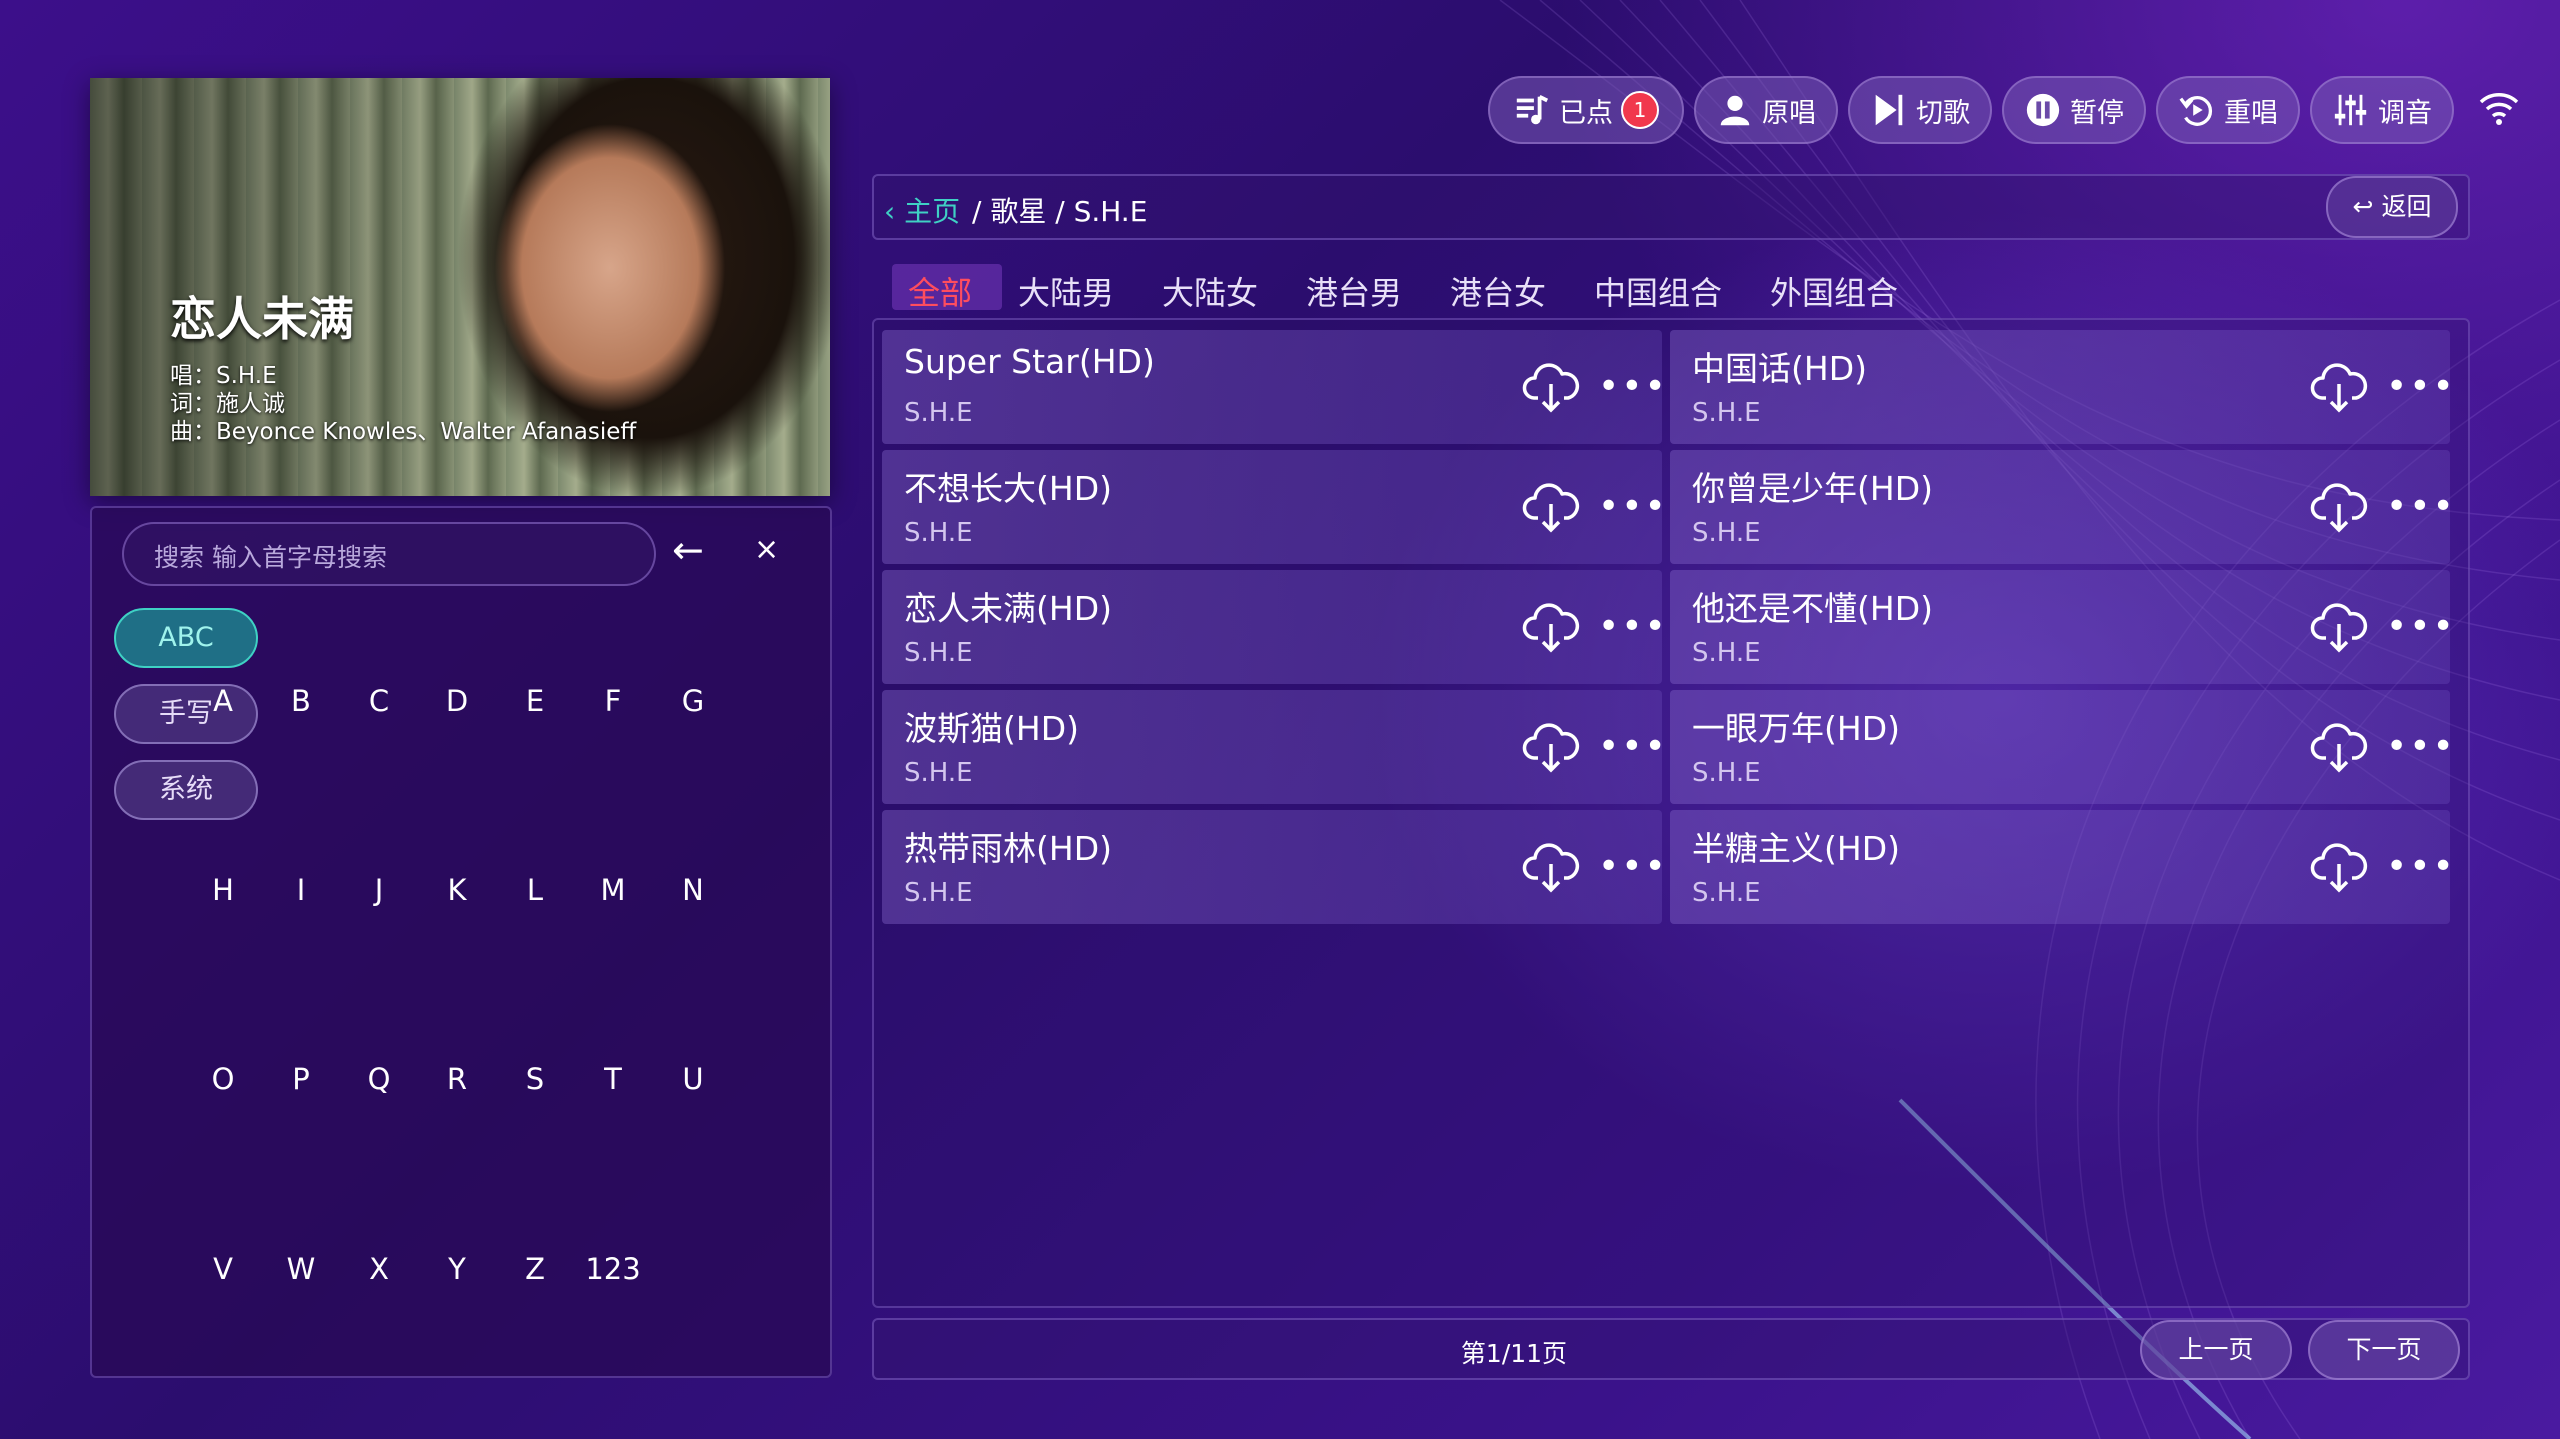 The height and width of the screenshot is (1439, 2560). What do you see at coordinates (1498, 291) in the screenshot?
I see `tab-4: 港台女` at bounding box center [1498, 291].